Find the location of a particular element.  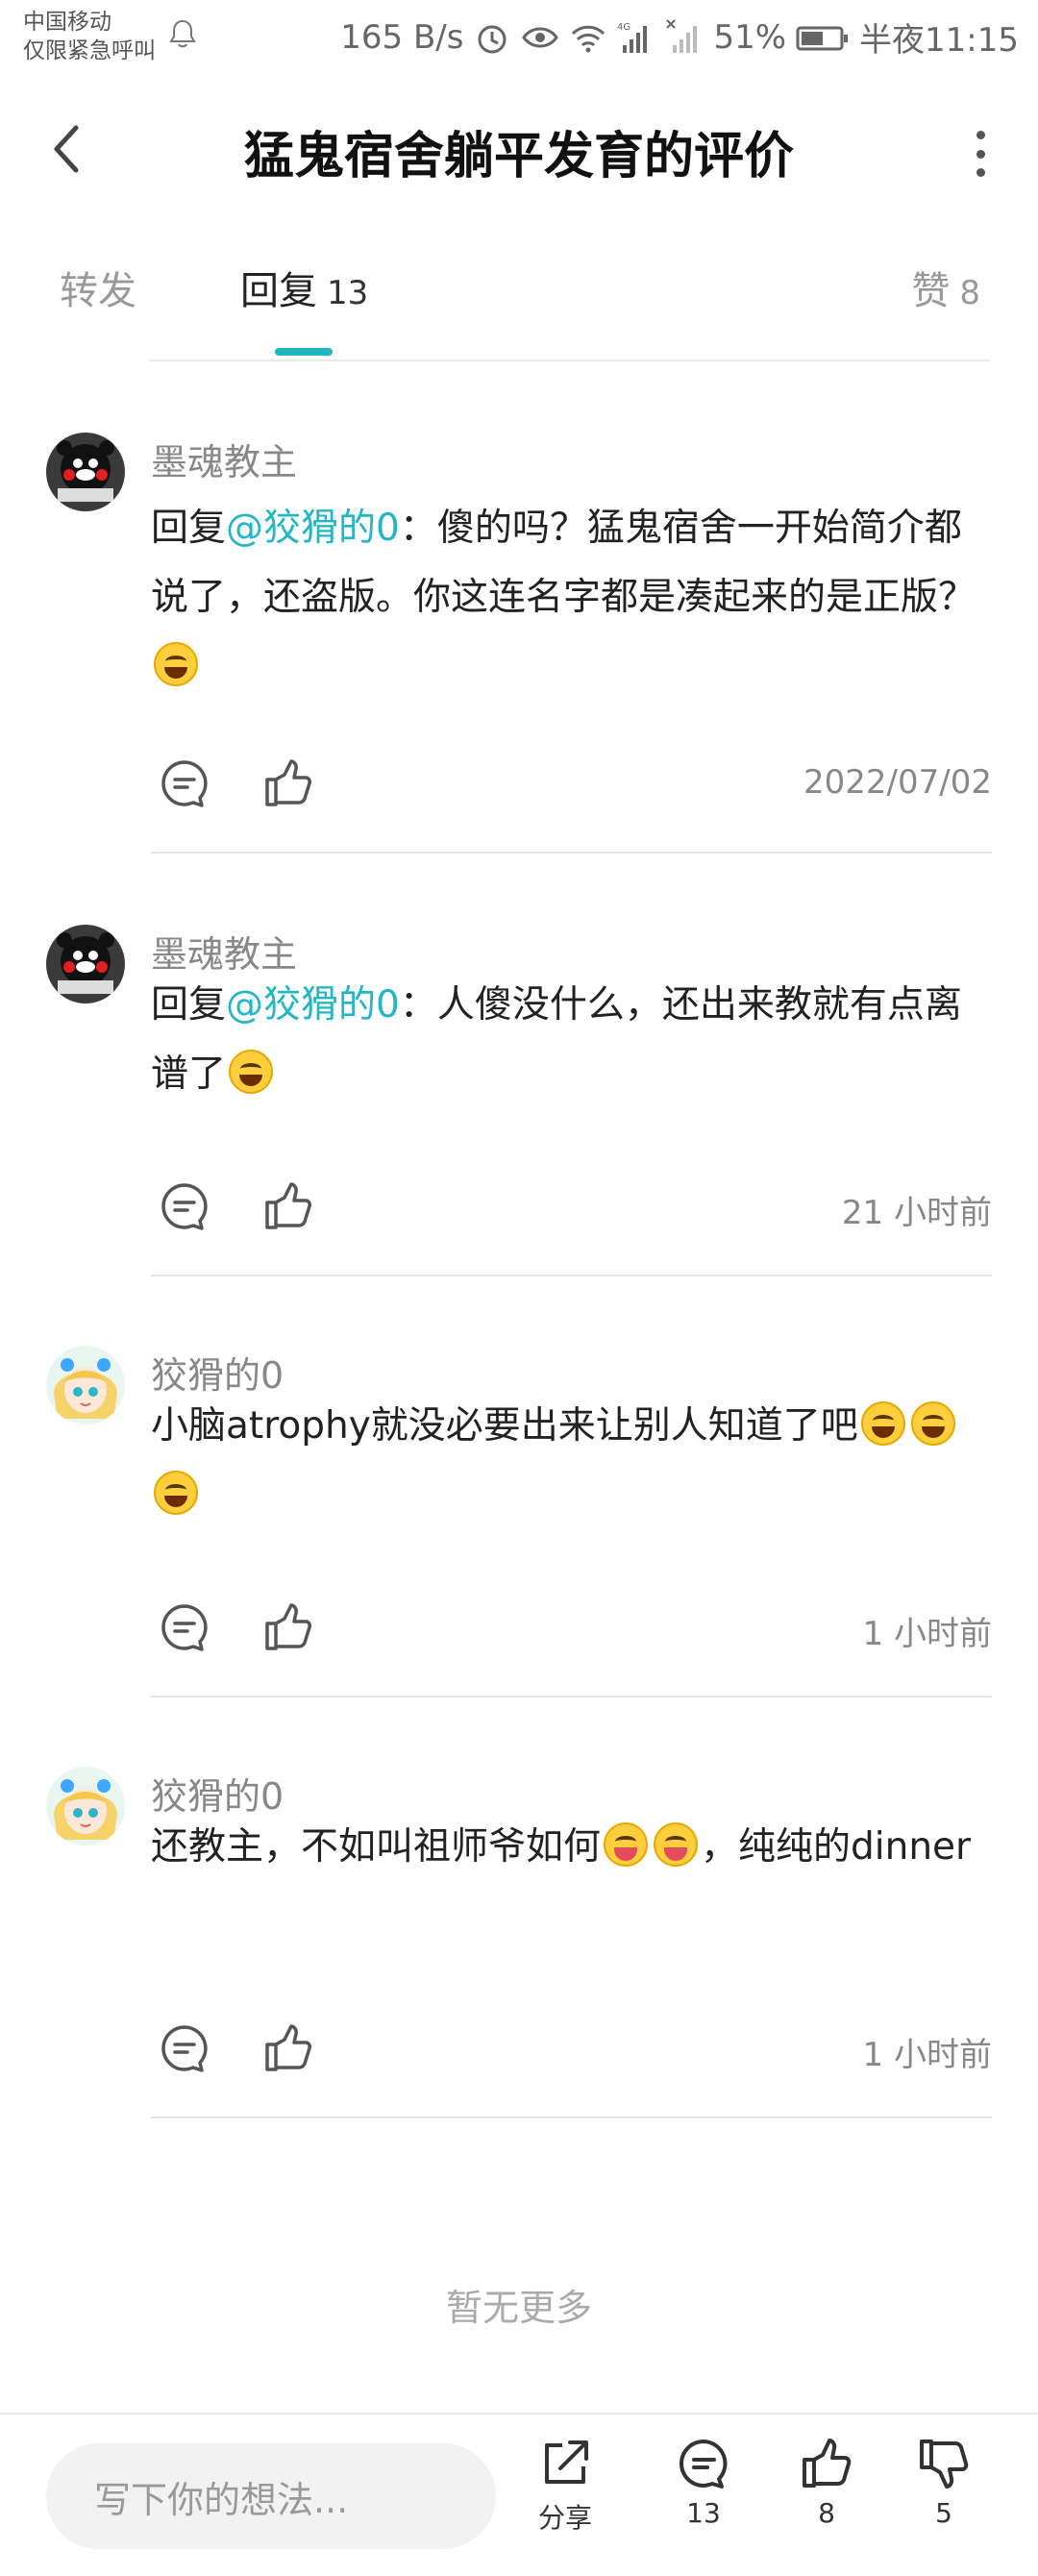

tab-repost-label: 转发 is located at coordinates (98, 291).